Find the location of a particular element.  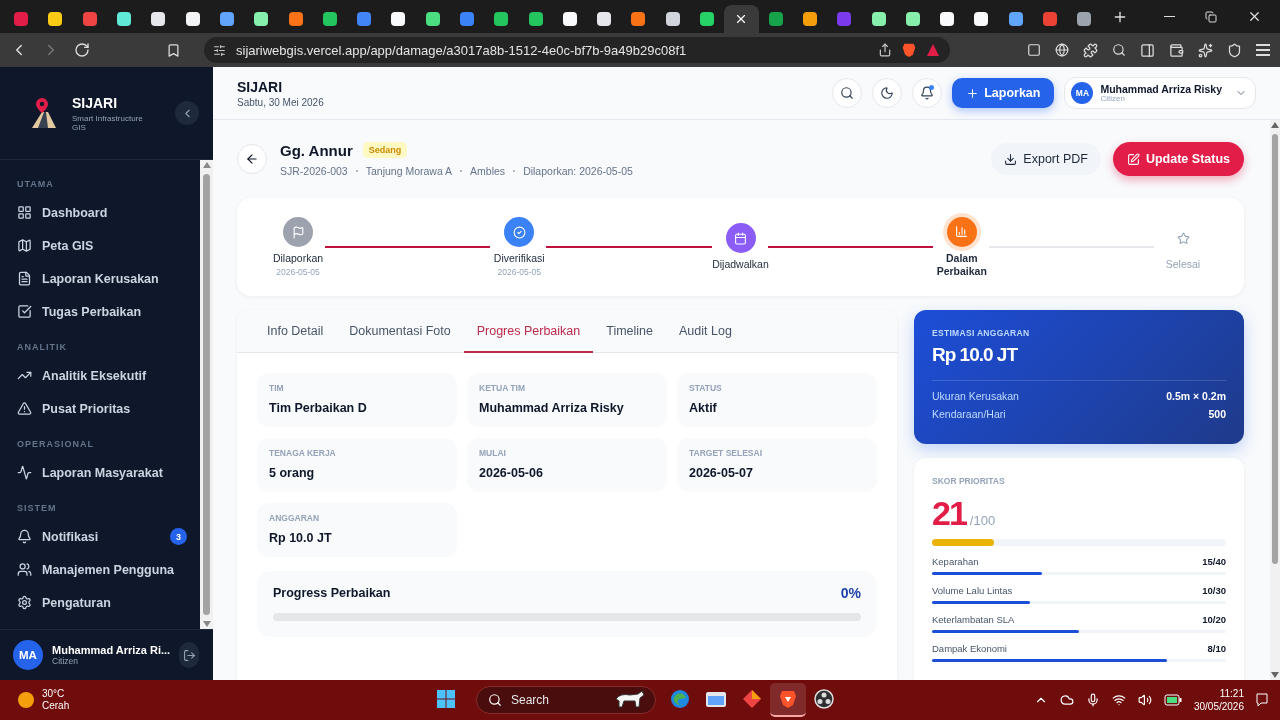

nav-item: Manajemen Pengguna is located at coordinates (108, 569).